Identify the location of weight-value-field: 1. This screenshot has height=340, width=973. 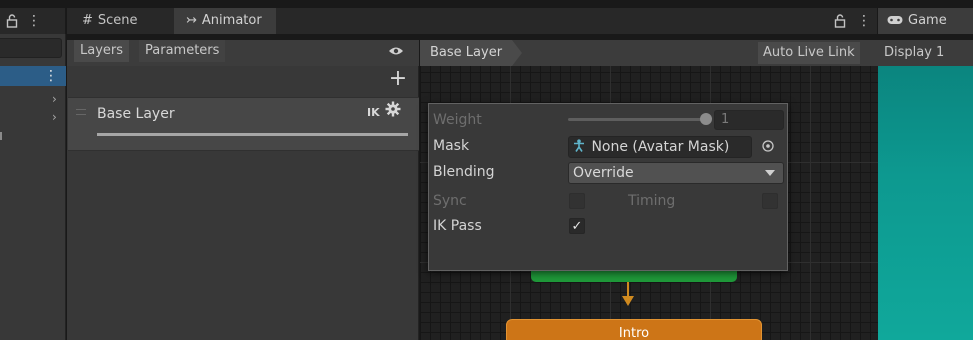
(749, 120).